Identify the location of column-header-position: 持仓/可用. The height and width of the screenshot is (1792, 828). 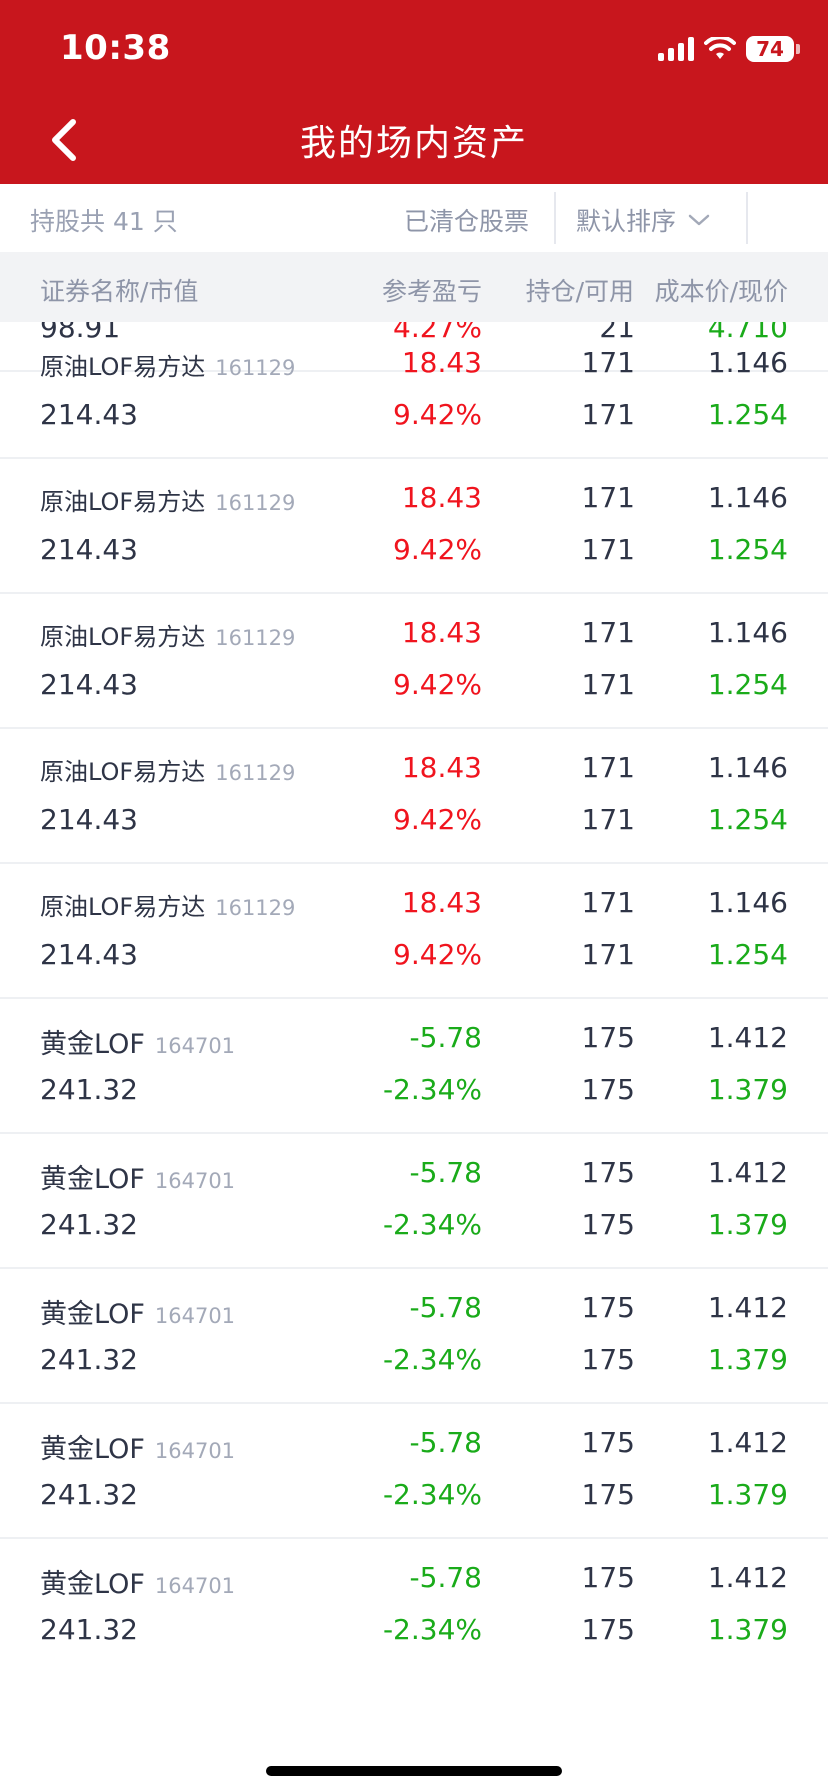
(579, 291).